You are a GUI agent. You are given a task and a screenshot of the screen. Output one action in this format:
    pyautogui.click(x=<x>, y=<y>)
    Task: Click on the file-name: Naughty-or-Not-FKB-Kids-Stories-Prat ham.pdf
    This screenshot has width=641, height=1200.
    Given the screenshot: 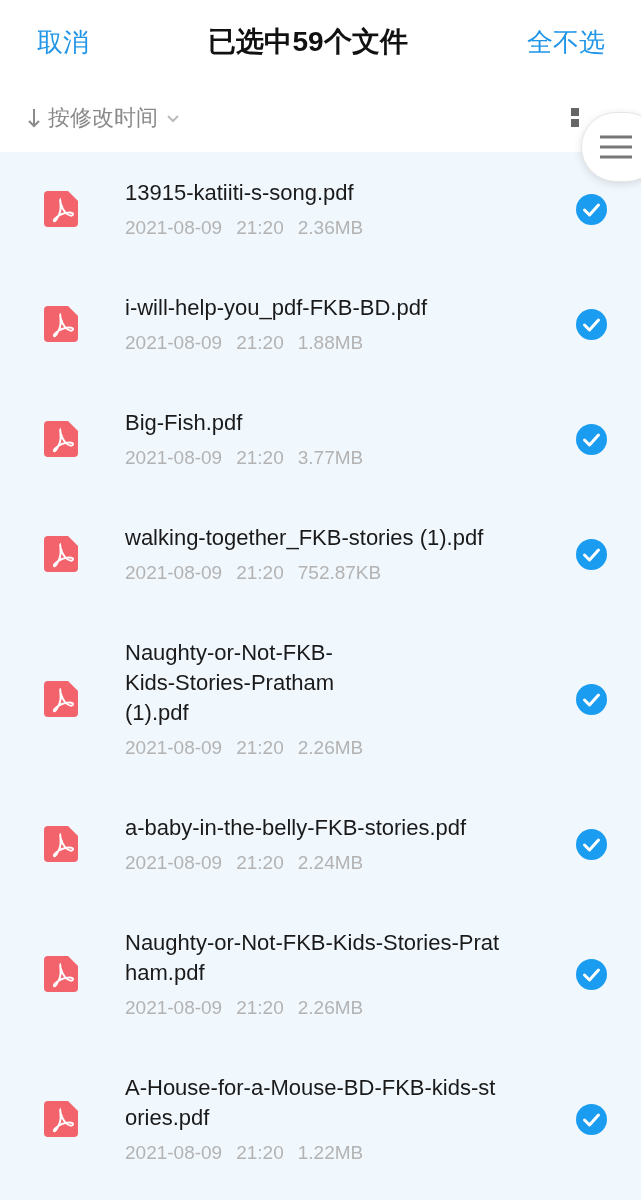 What is the action you would take?
    pyautogui.click(x=313, y=958)
    